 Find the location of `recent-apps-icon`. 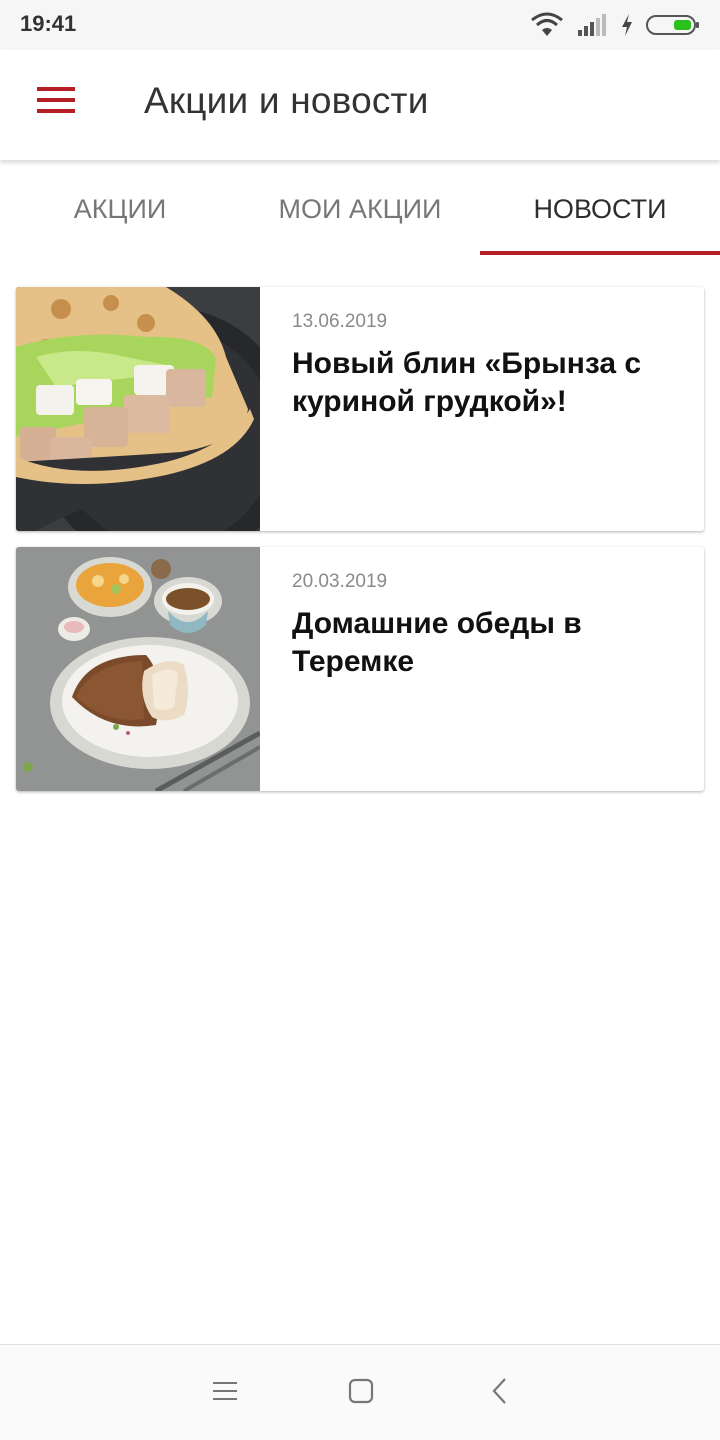

recent-apps-icon is located at coordinates (225, 1393).